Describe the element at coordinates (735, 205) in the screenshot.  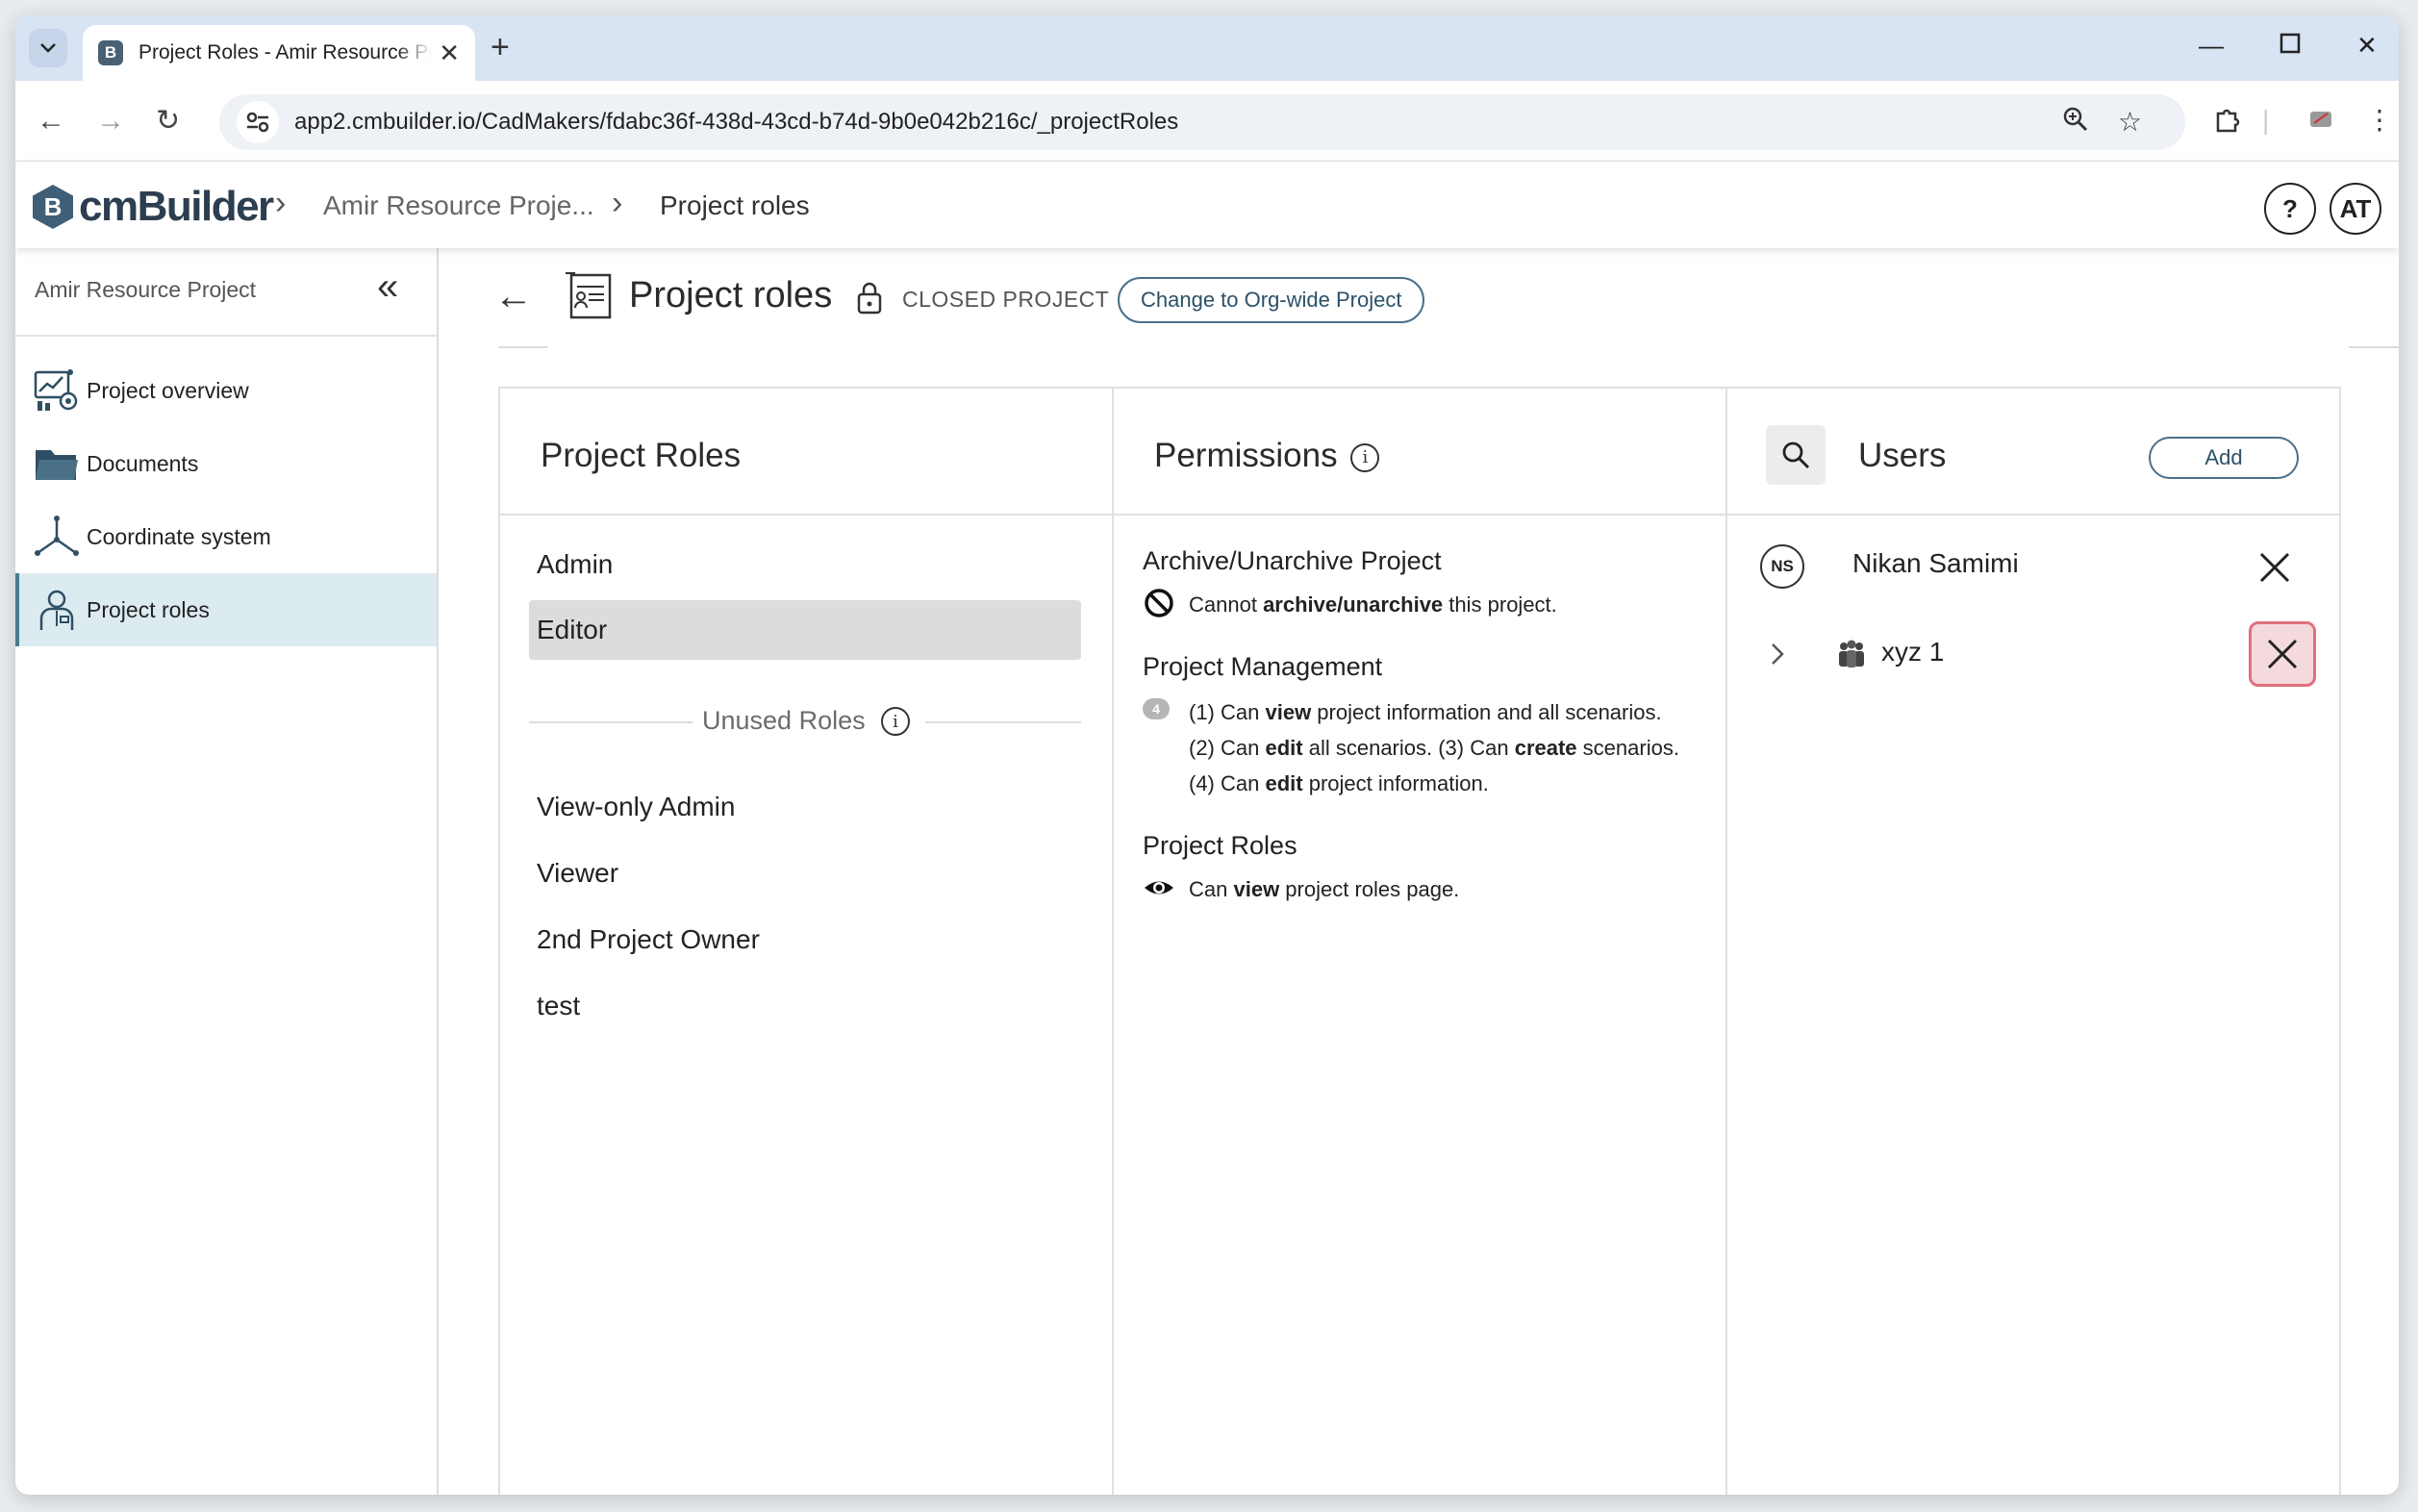
I see `breadcrumb-current: Project roles` at that location.